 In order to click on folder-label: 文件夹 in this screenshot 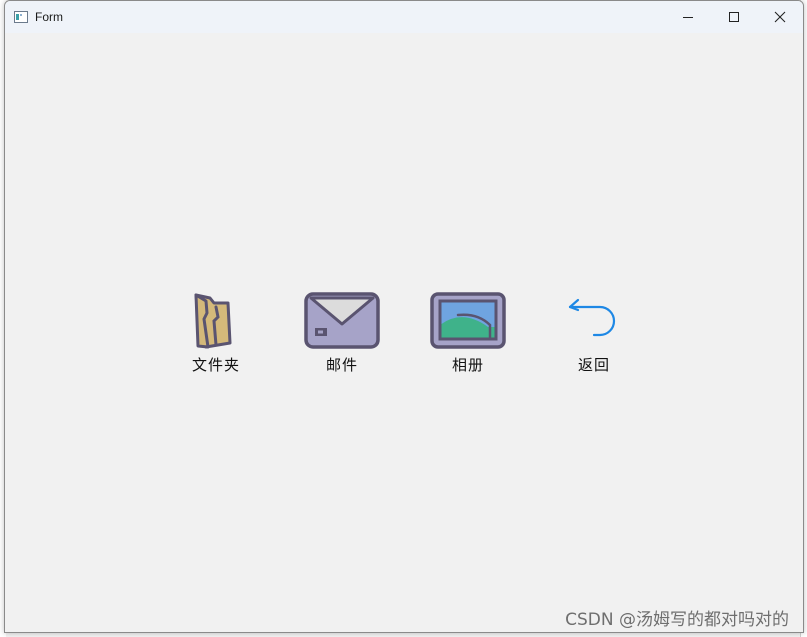, I will do `click(215, 365)`.